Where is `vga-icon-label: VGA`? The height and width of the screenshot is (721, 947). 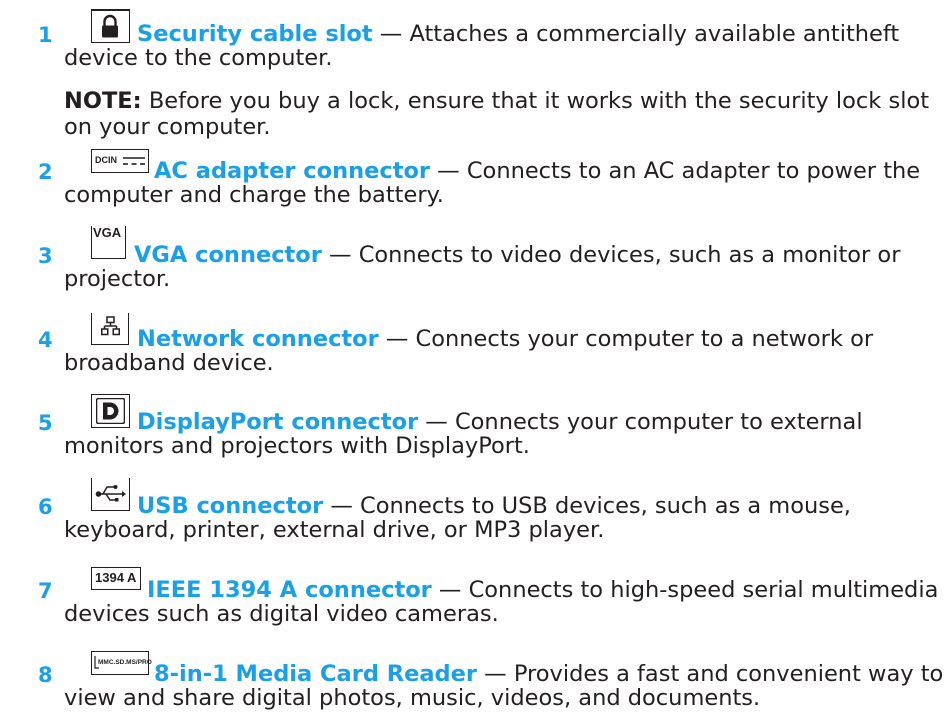
vga-icon-label: VGA is located at coordinates (107, 232).